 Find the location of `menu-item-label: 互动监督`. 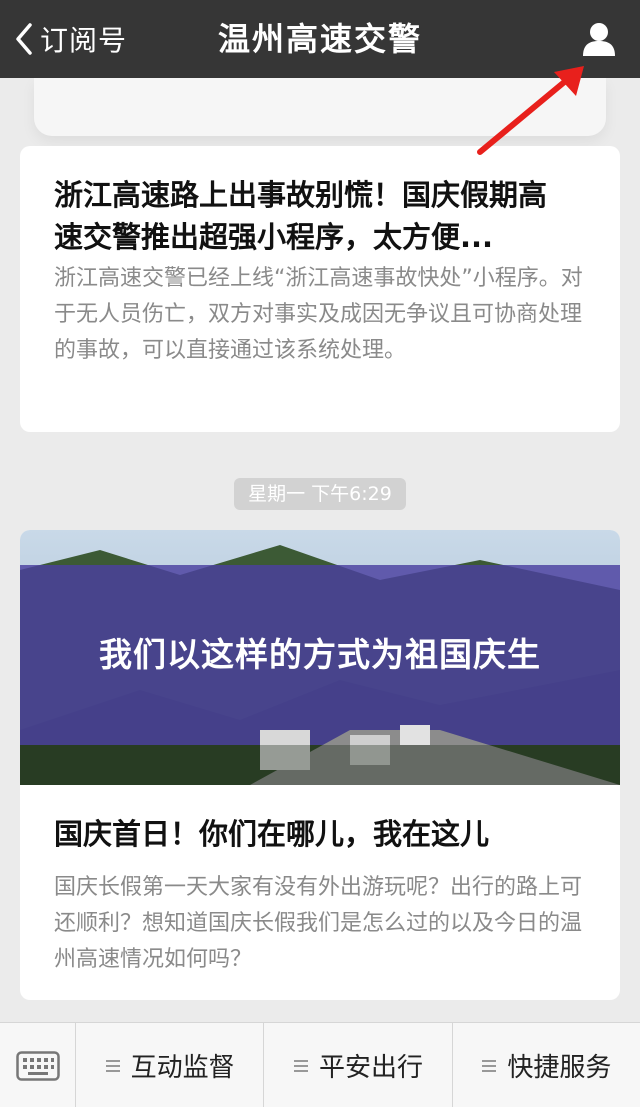

menu-item-label: 互动监督 is located at coordinates (182, 1068).